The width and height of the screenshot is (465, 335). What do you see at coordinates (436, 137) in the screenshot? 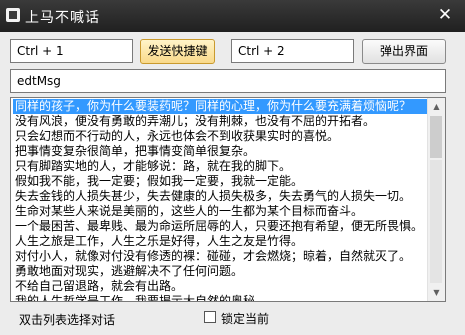
I see `scroll-thumb` at bounding box center [436, 137].